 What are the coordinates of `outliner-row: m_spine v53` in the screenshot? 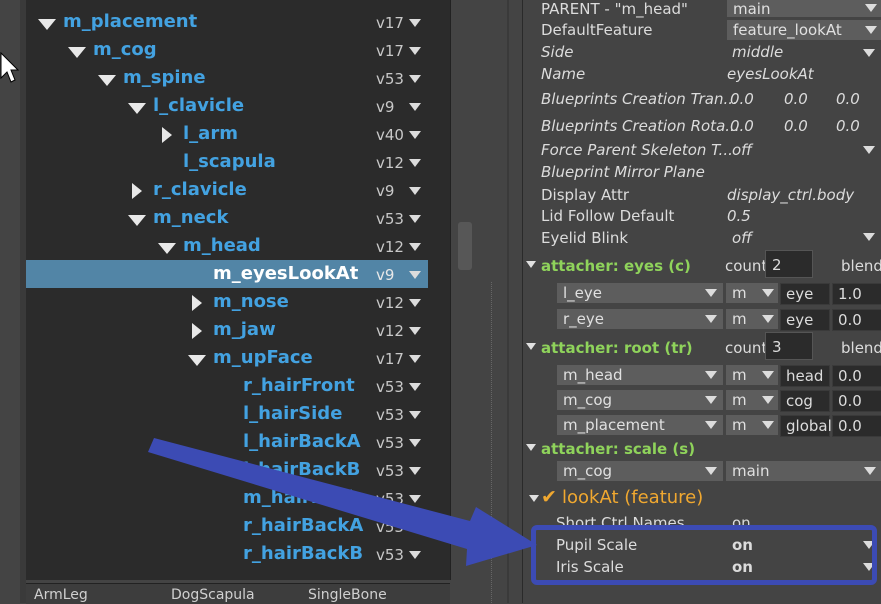 It's located at (227, 78).